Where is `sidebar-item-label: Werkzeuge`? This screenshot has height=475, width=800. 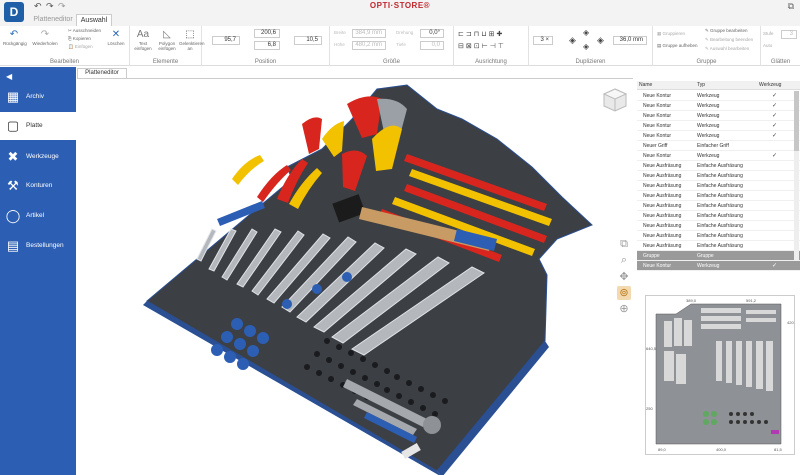
sidebar-item-label: Werkzeuge is located at coordinates (42, 156).